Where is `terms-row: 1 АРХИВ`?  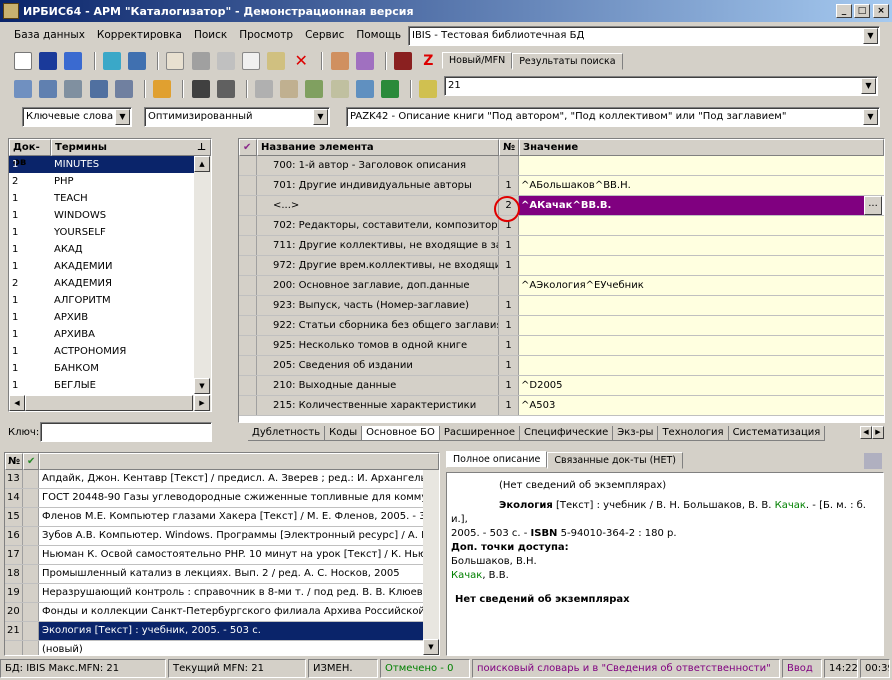
terms-row: 1 АРХИВ is located at coordinates (110, 317).